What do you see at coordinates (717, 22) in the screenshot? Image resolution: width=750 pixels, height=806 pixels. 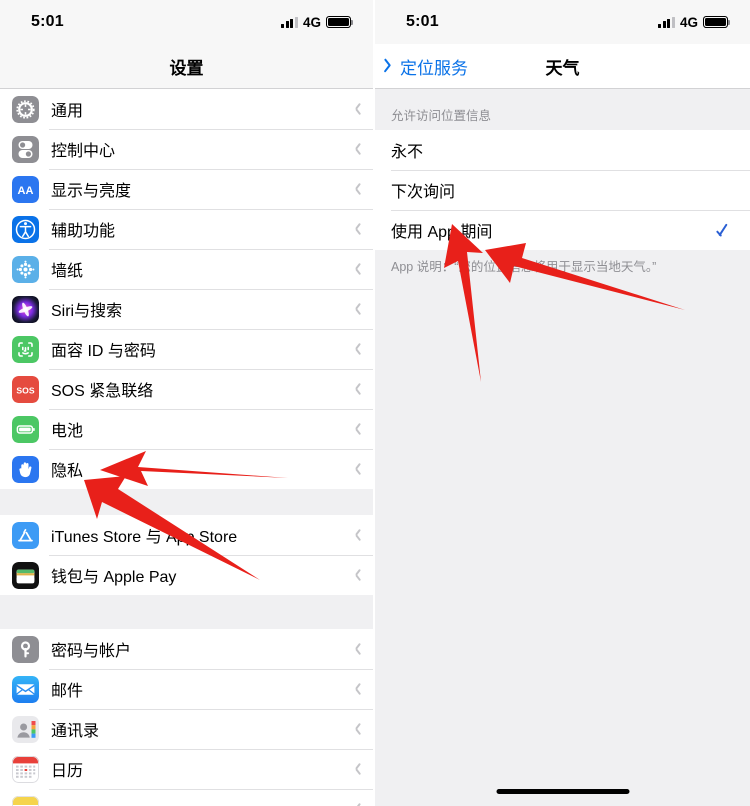 I see `battery-full-icon` at bounding box center [717, 22].